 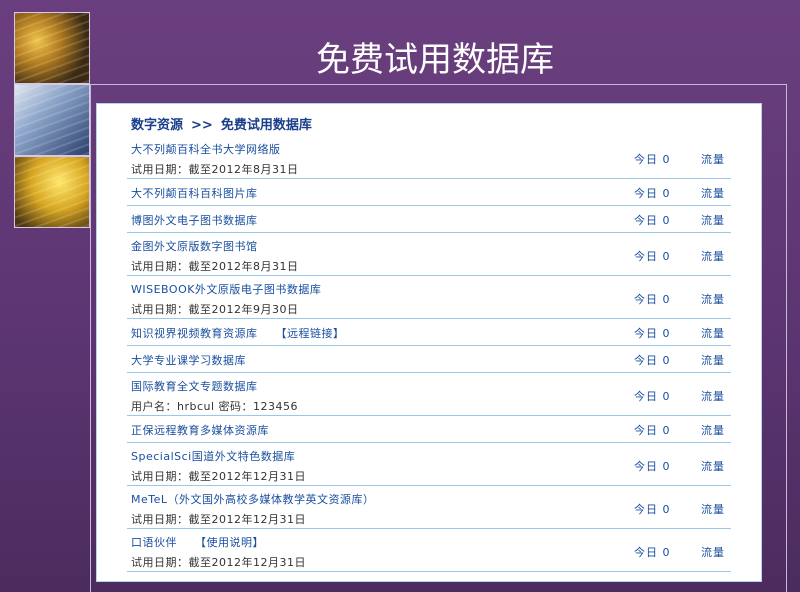 I want to click on database-title-text: 知识视界视频教育资源库, so click(x=194, y=333).